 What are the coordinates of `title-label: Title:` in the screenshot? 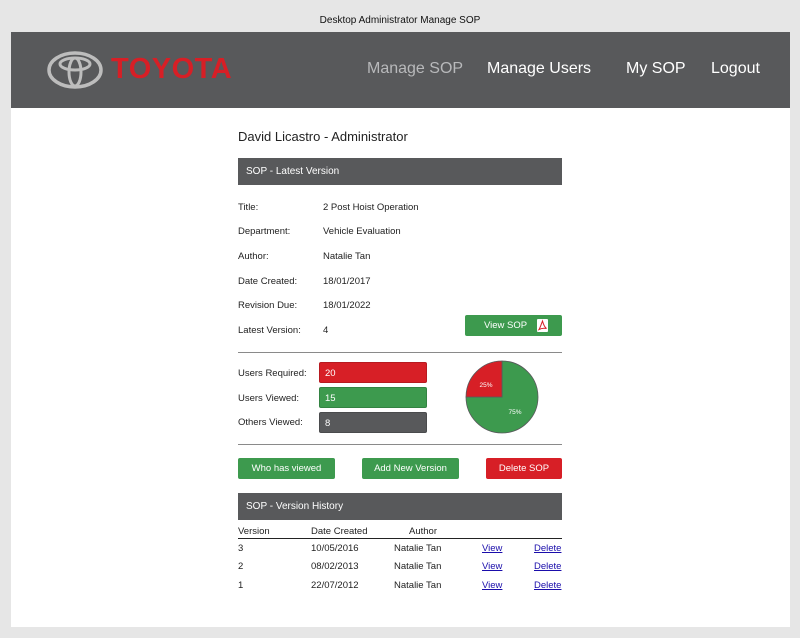 It's located at (248, 207).